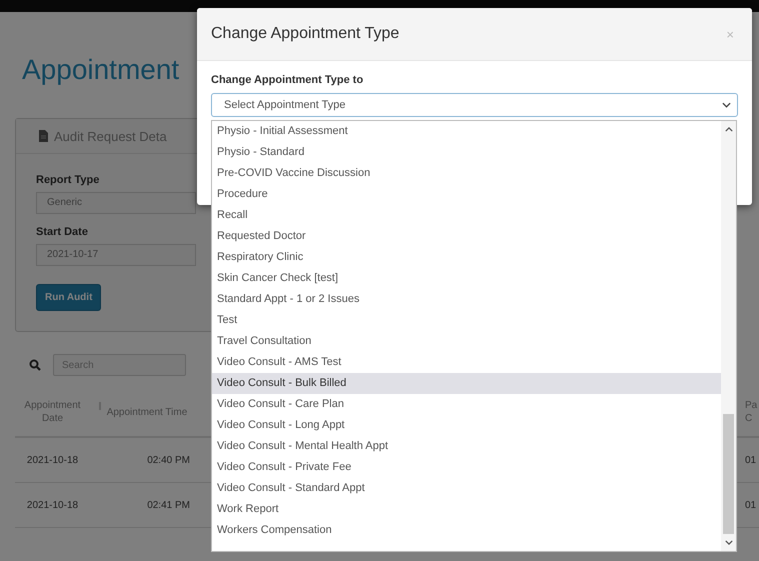 The image size is (759, 561). What do you see at coordinates (466, 236) in the screenshot?
I see `dropdown-option: Requested Doctor` at bounding box center [466, 236].